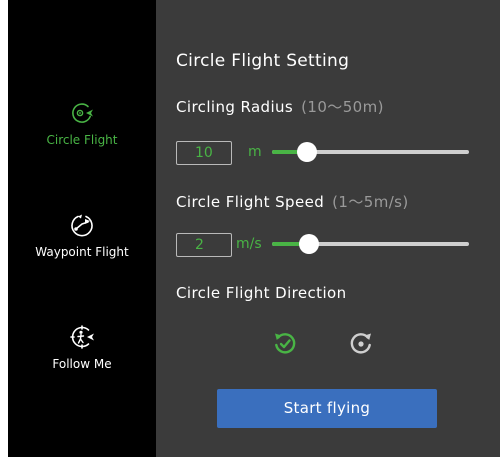  I want to click on sidebar-item-label: Follow Me, so click(82, 364).